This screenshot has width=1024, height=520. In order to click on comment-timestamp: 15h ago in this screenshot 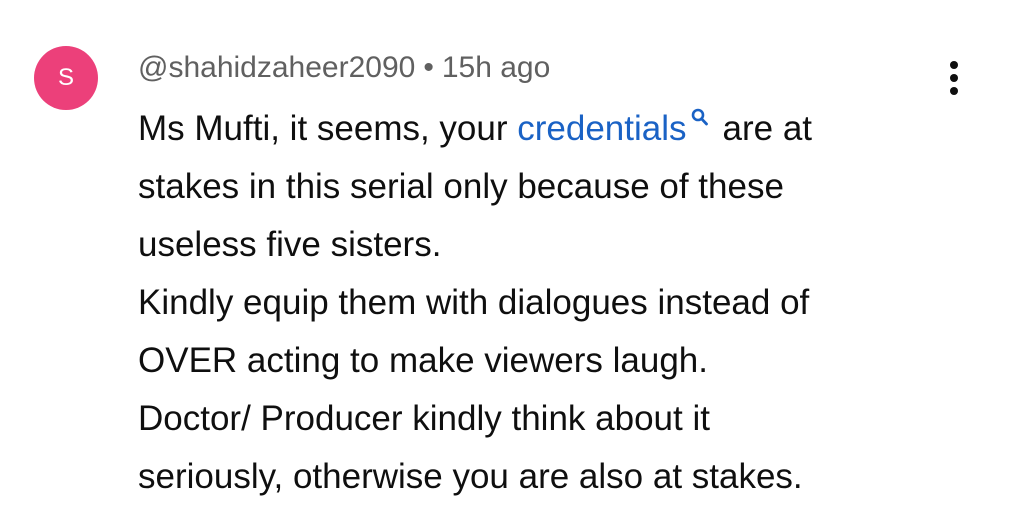, I will do `click(496, 67)`.